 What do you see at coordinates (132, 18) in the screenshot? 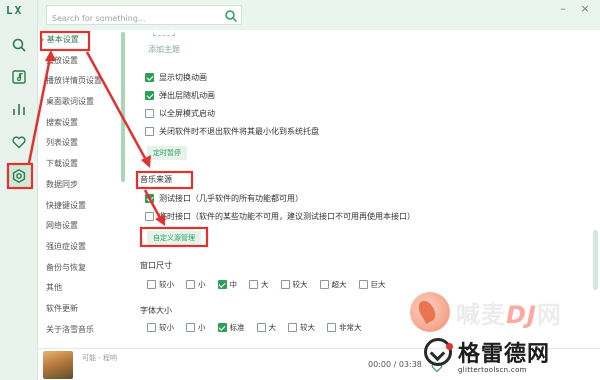
I see `search-input` at bounding box center [132, 18].